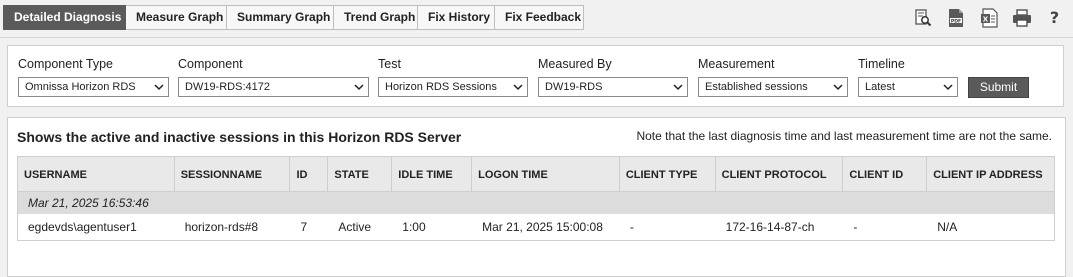 The width and height of the screenshot is (1073, 277). What do you see at coordinates (221, 227) in the screenshot?
I see `cell-sessionname: horizon-rds#8` at bounding box center [221, 227].